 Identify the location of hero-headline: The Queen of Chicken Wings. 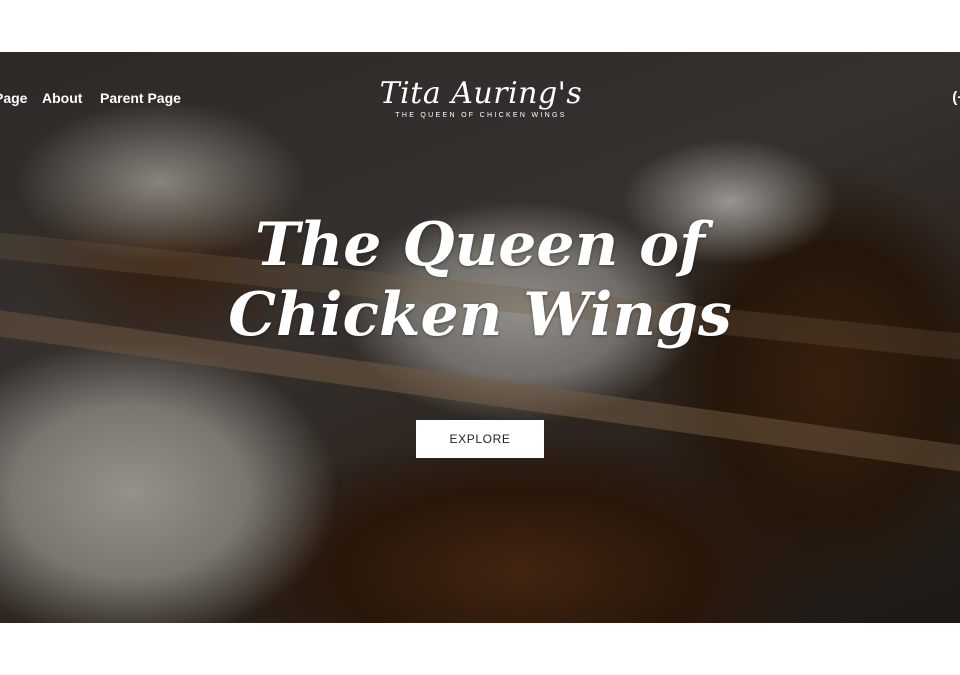
(480, 280).